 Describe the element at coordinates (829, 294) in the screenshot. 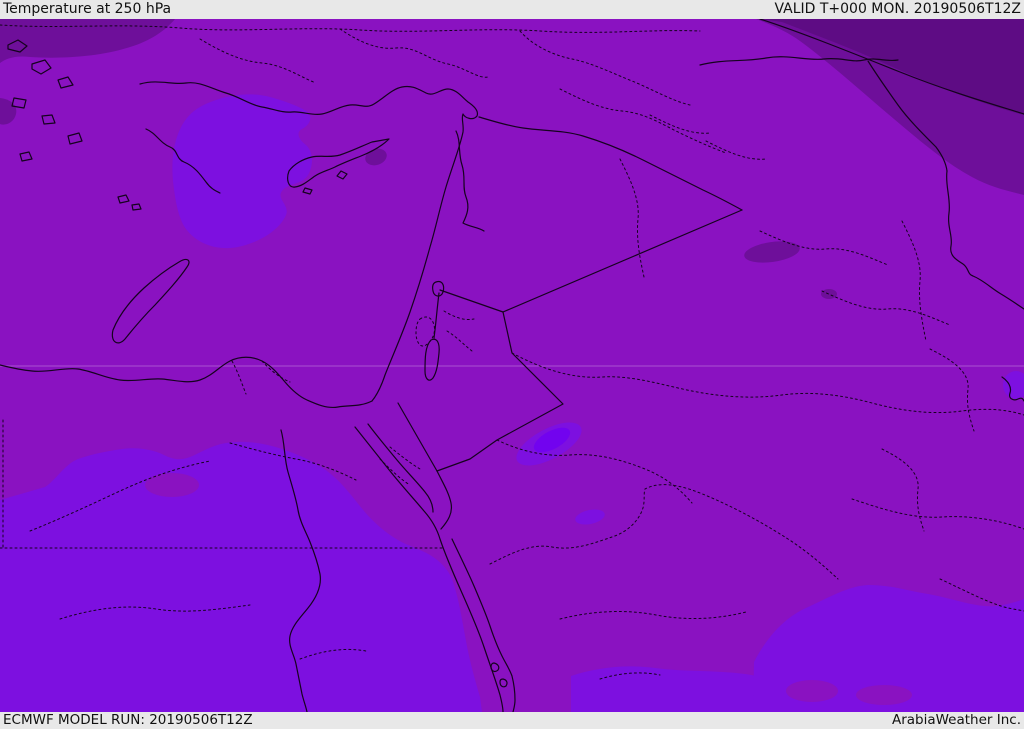

I see `temp-region-cold-small-pocket` at that location.